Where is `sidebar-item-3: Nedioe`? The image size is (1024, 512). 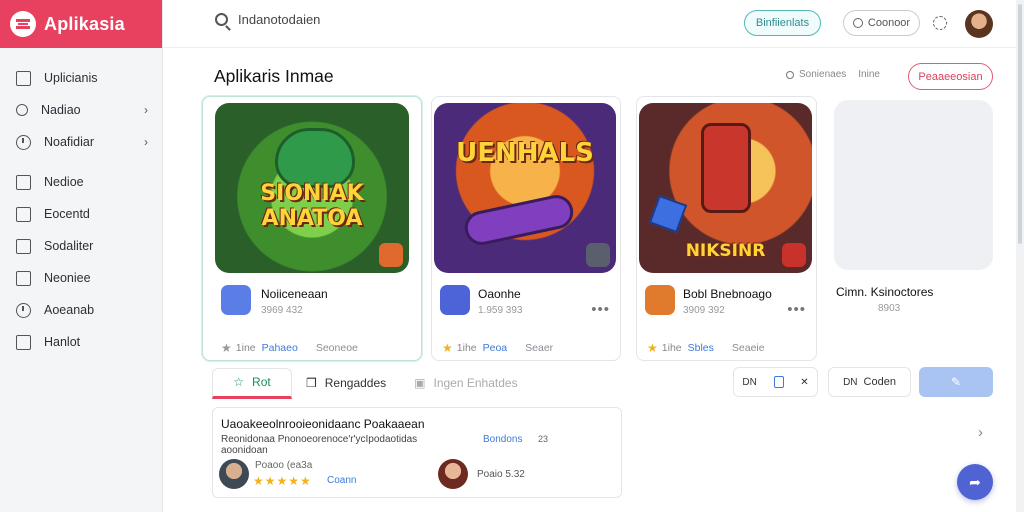
sidebar-item-3: Nedioe is located at coordinates (81, 182).